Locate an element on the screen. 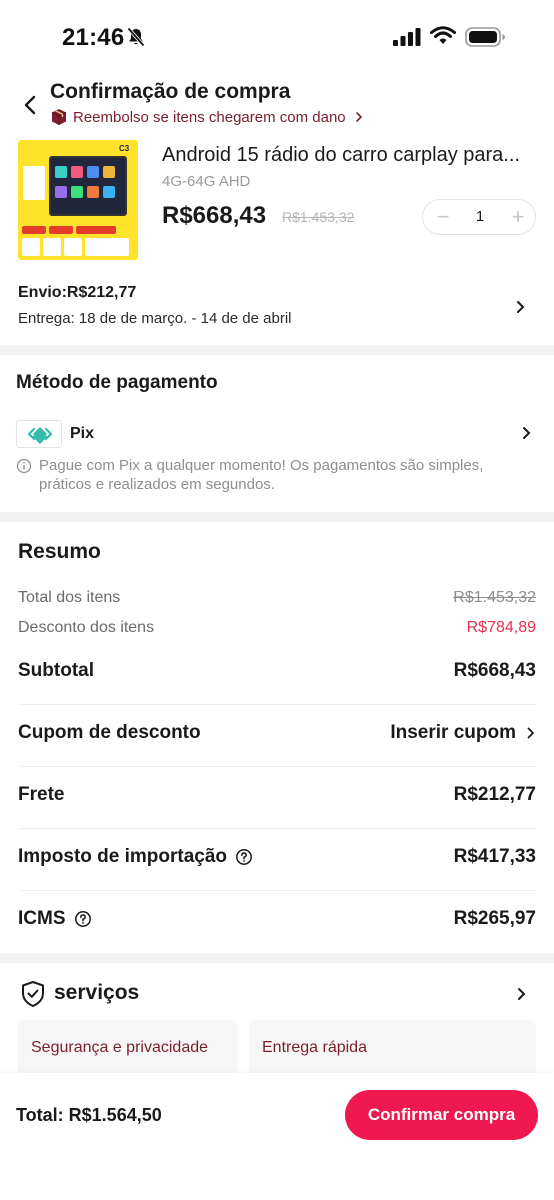  spec-tags is located at coordinates (69, 230).